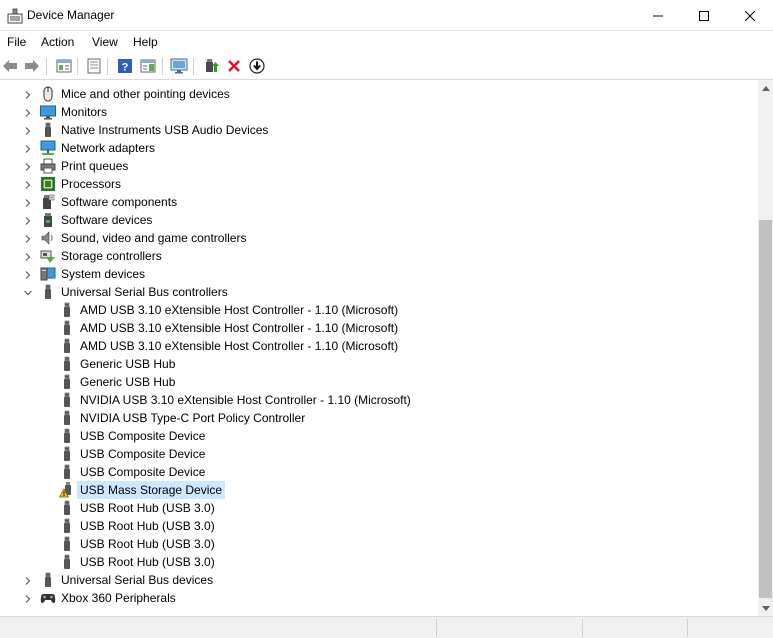 The height and width of the screenshot is (638, 773). Describe the element at coordinates (57, 42) in the screenshot. I see `menu-action: Action` at that location.